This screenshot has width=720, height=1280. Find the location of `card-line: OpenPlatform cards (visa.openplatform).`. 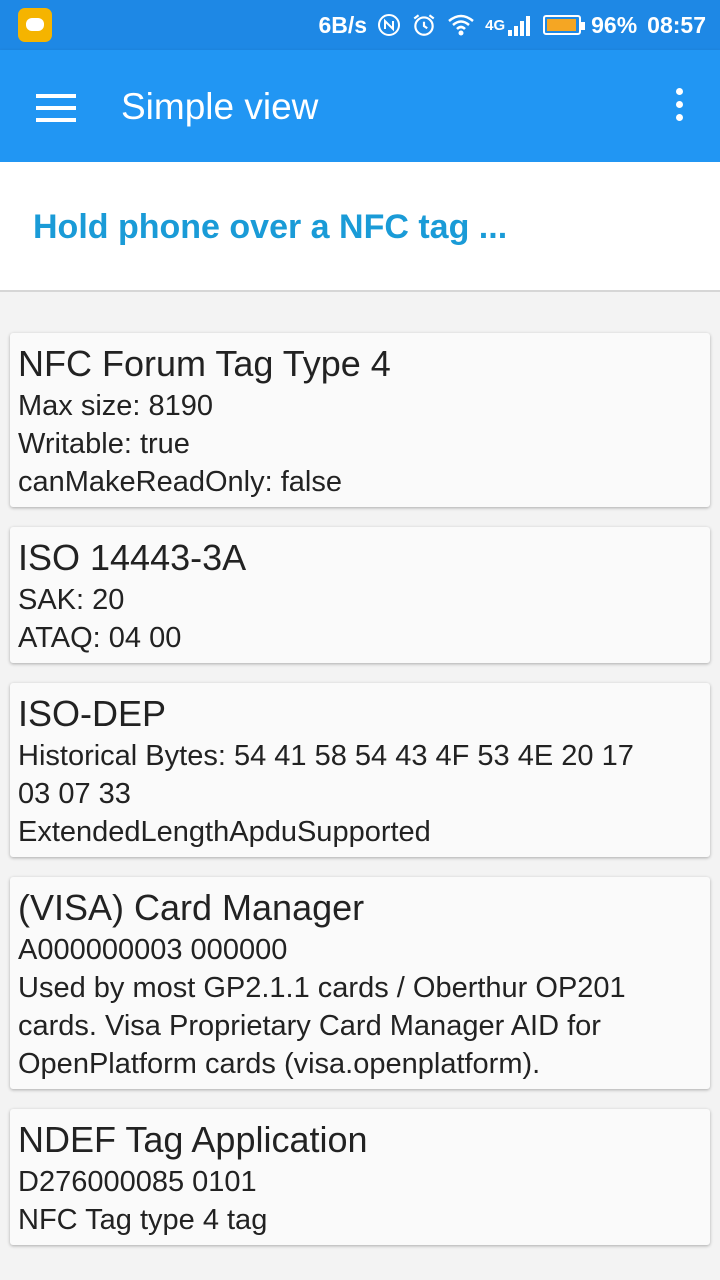

card-line: OpenPlatform cards (visa.openplatform). is located at coordinates (279, 1064).